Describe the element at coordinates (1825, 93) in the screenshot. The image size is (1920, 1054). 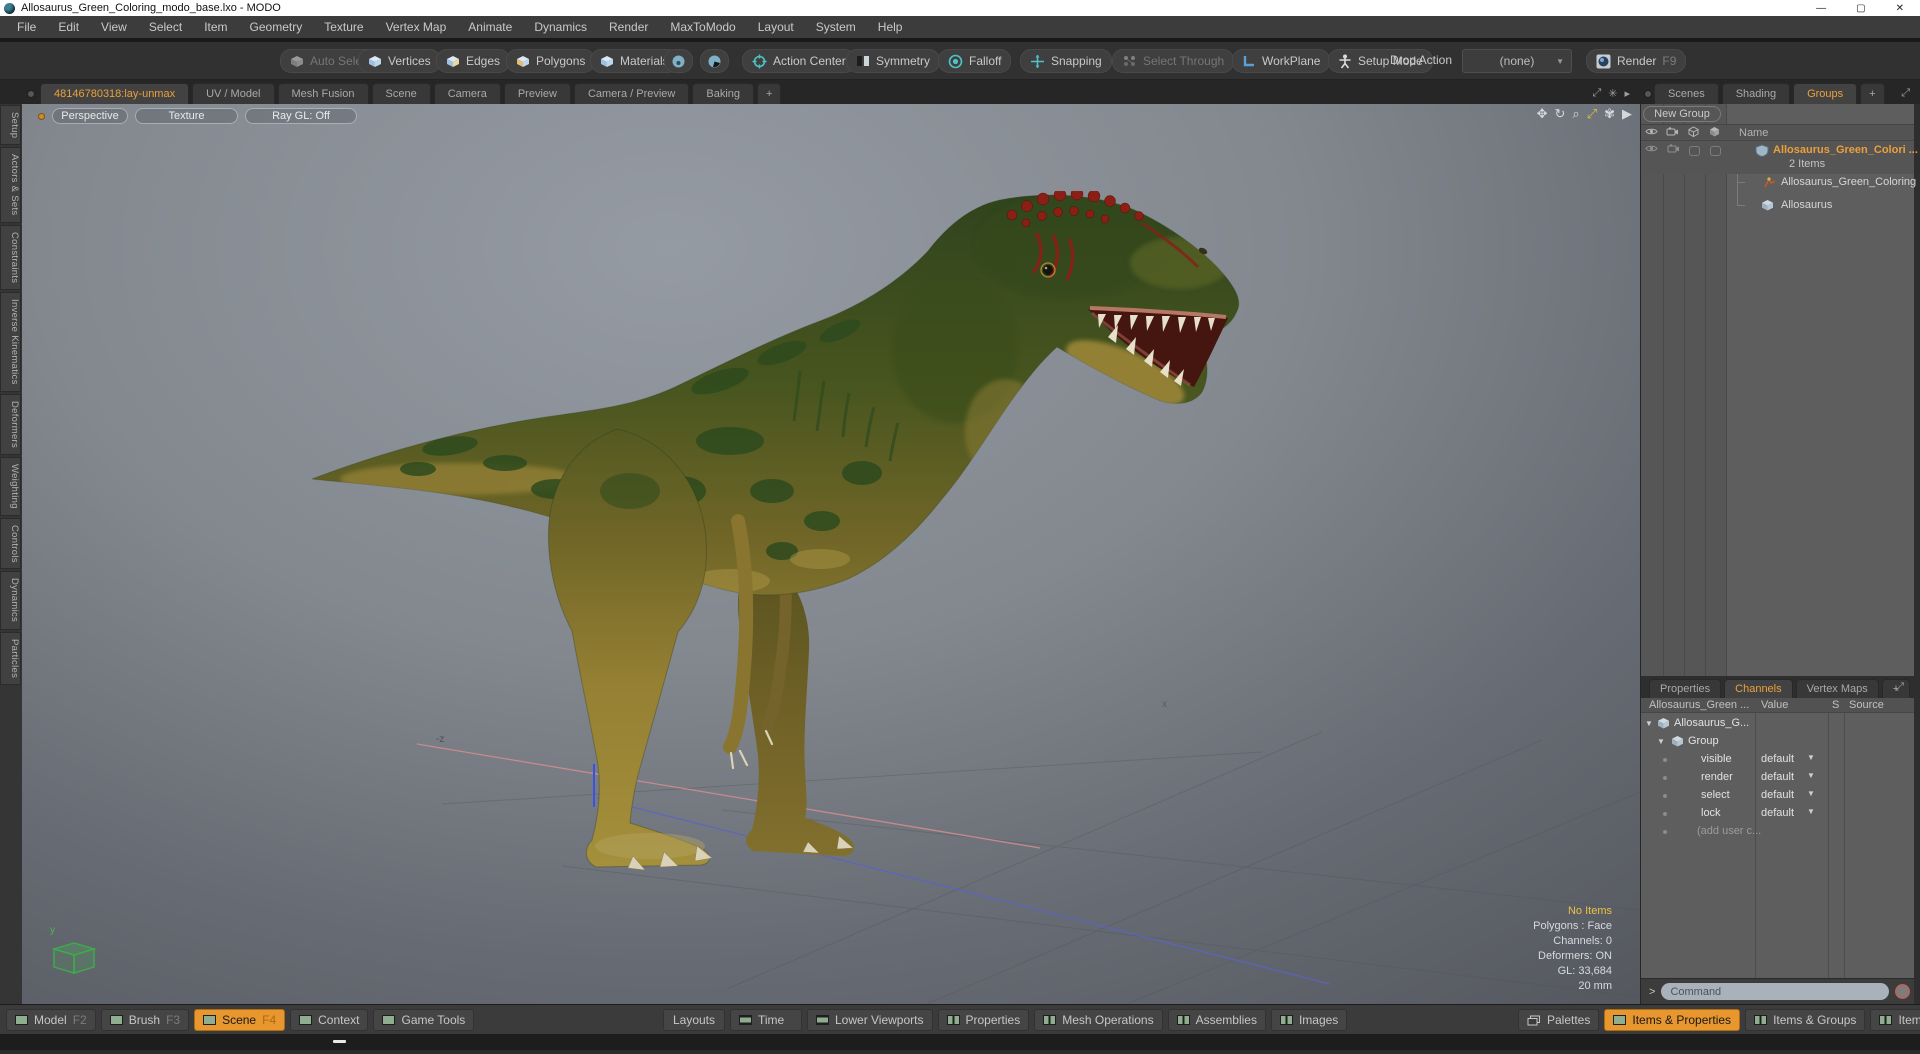
I see `tab-groups: Groups` at that location.